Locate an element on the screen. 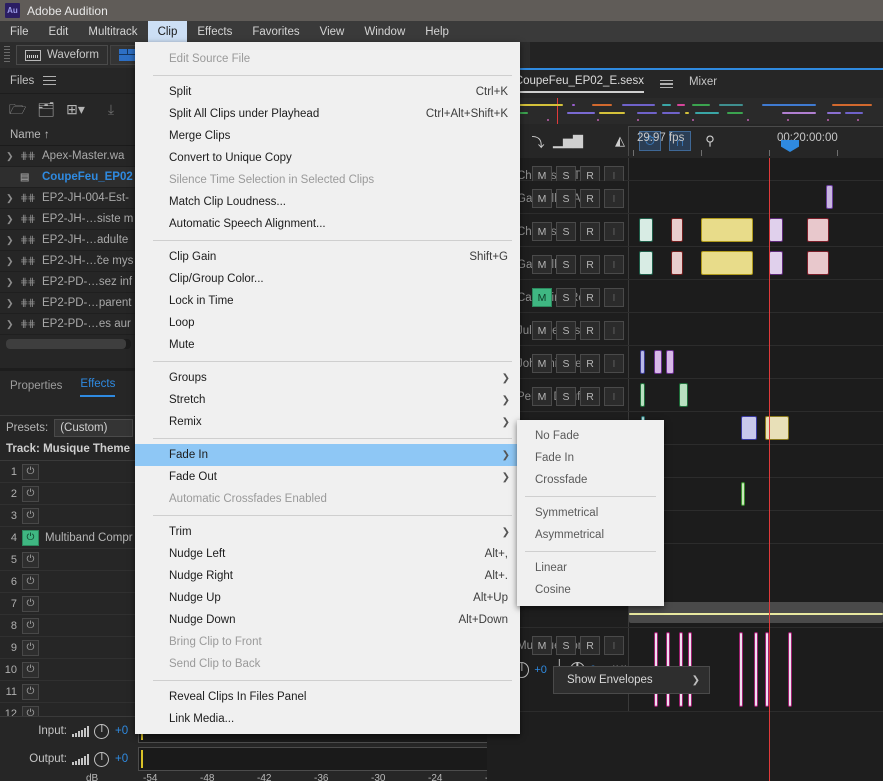  list-item: ❯ ⋕⋕ EP2-PD-…sez inf is located at coordinates (68, 282).